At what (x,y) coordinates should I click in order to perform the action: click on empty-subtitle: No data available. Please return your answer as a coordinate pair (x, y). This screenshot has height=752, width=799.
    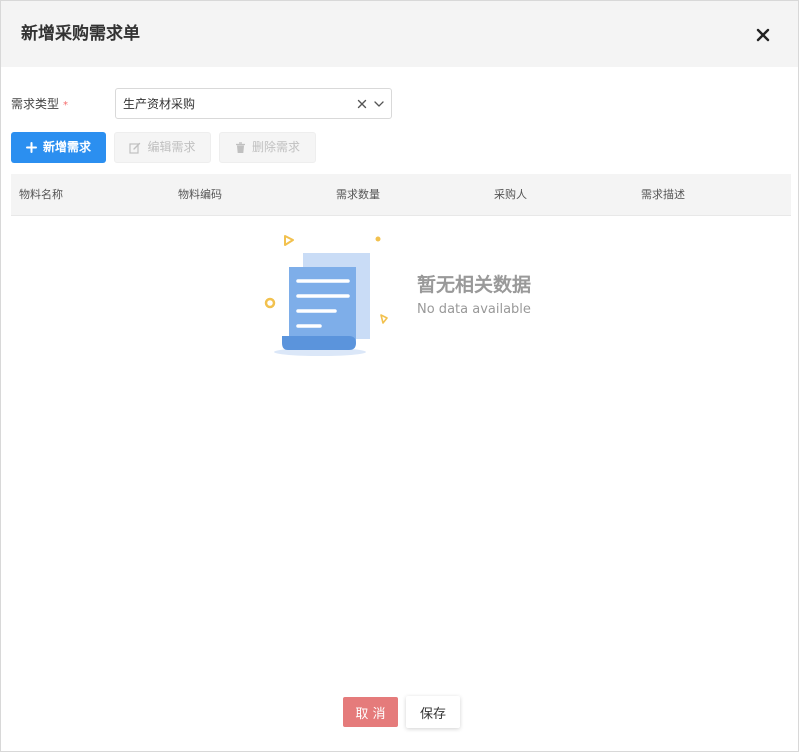
    Looking at the image, I should click on (474, 309).